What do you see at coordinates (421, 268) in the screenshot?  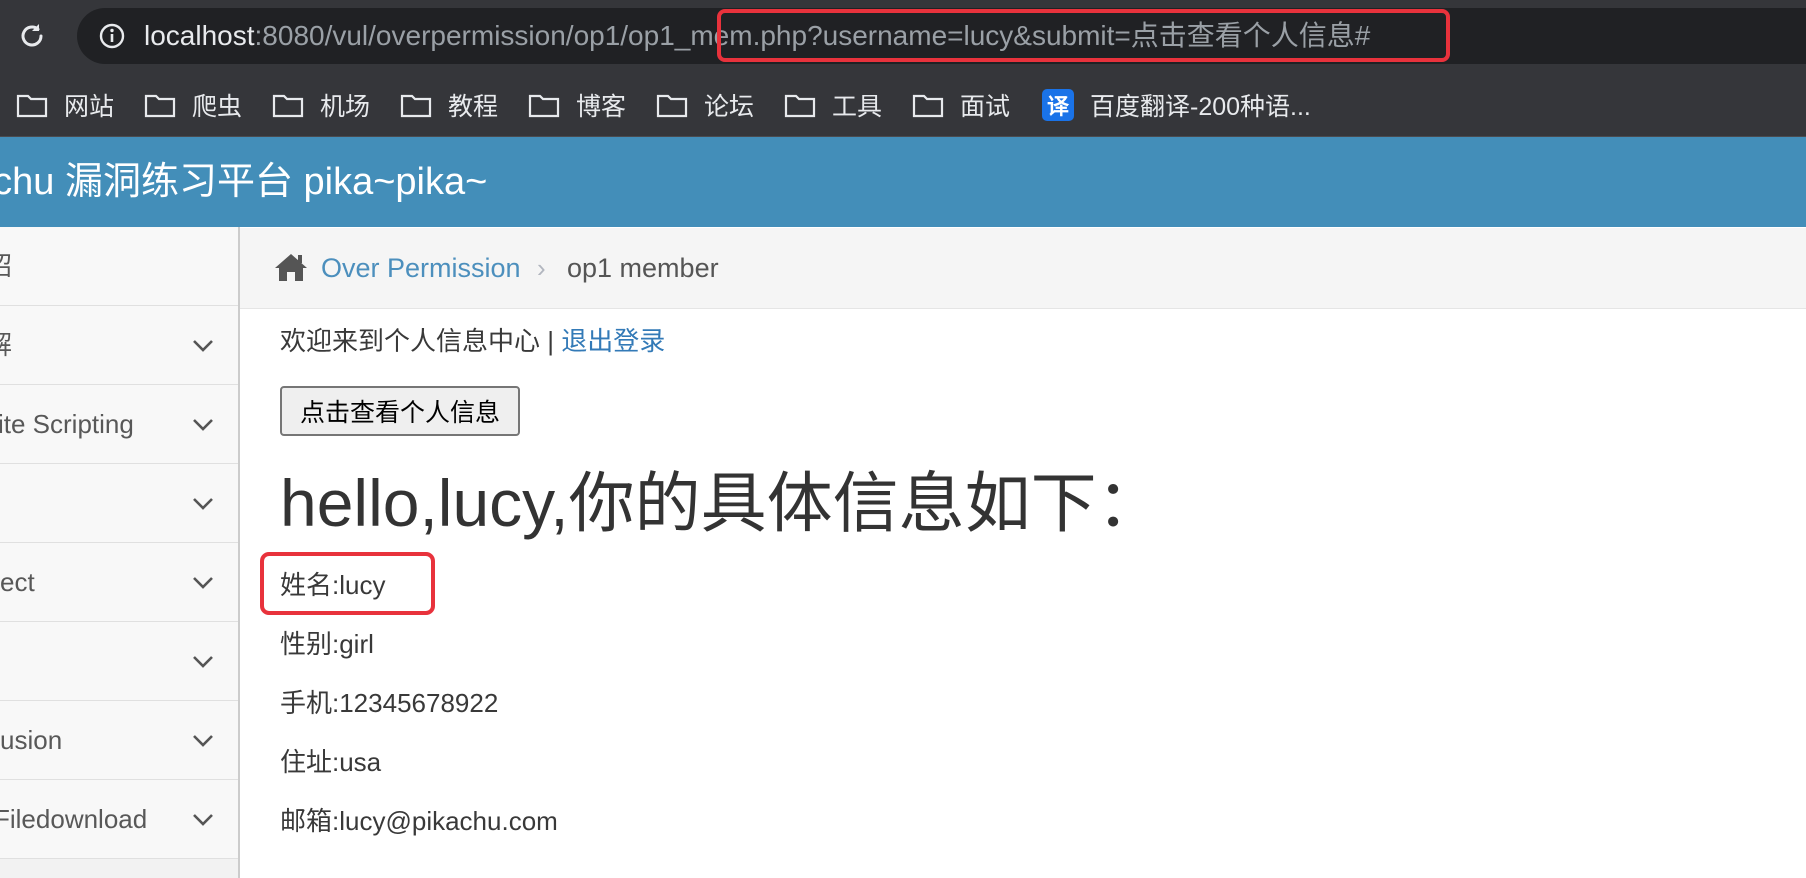 I see `breadcrumb-link-over-permission: Over Permission` at bounding box center [421, 268].